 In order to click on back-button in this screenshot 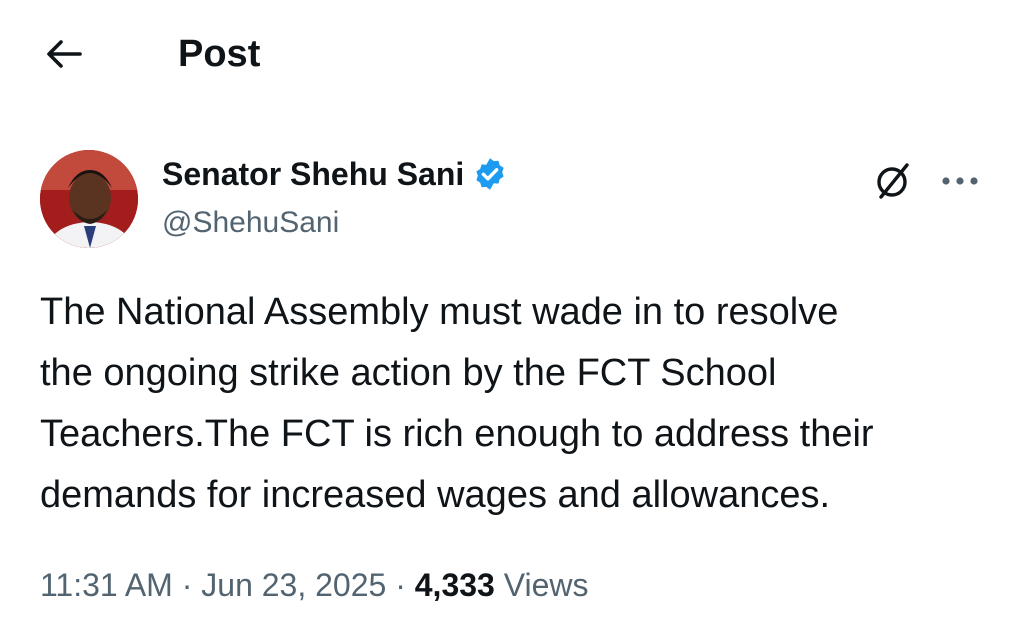, I will do `click(64, 54)`.